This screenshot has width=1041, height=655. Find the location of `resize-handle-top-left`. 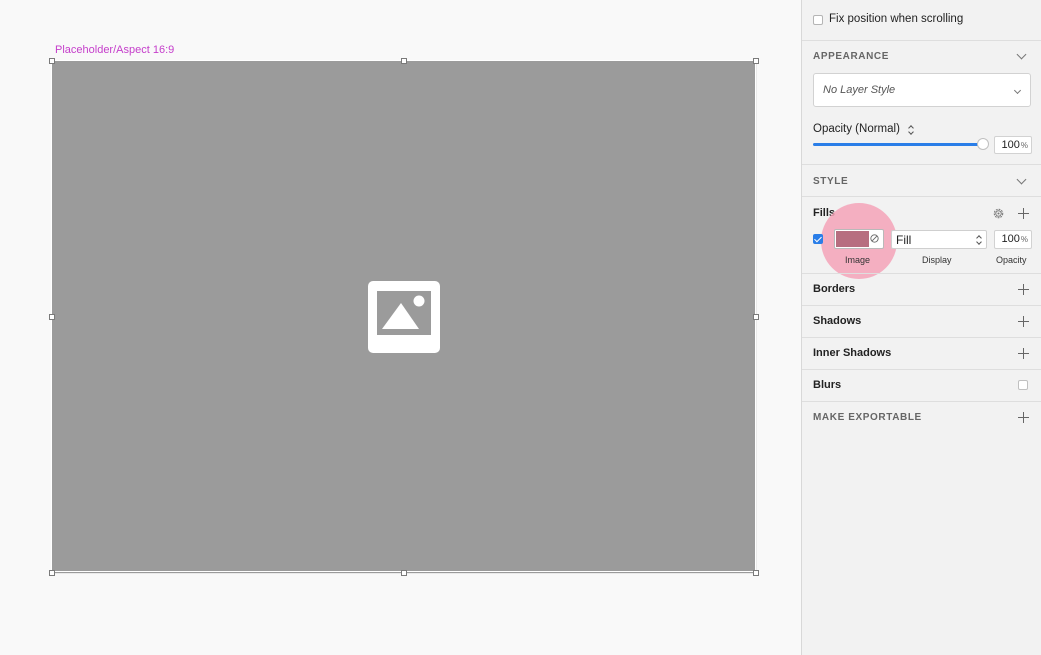

resize-handle-top-left is located at coordinates (52, 61).